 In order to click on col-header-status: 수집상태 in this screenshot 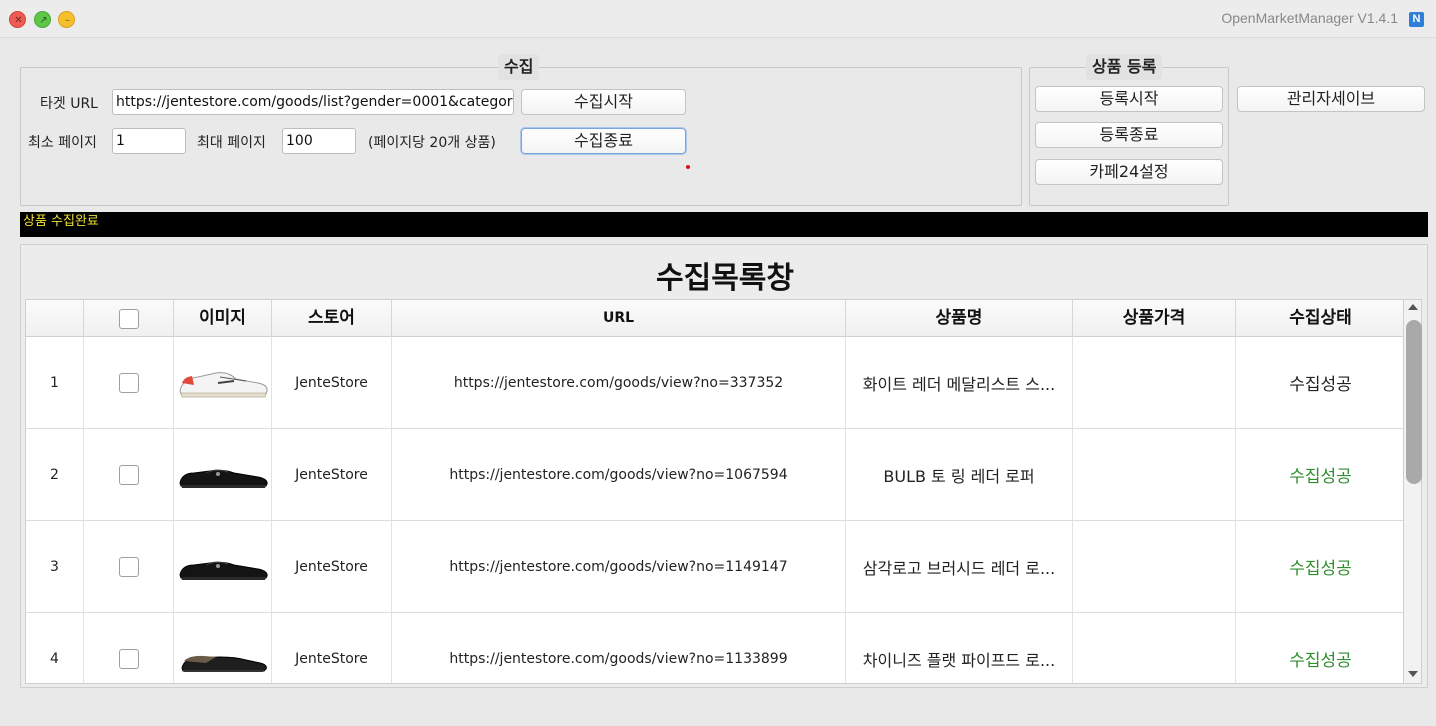, I will do `click(1319, 318)`.